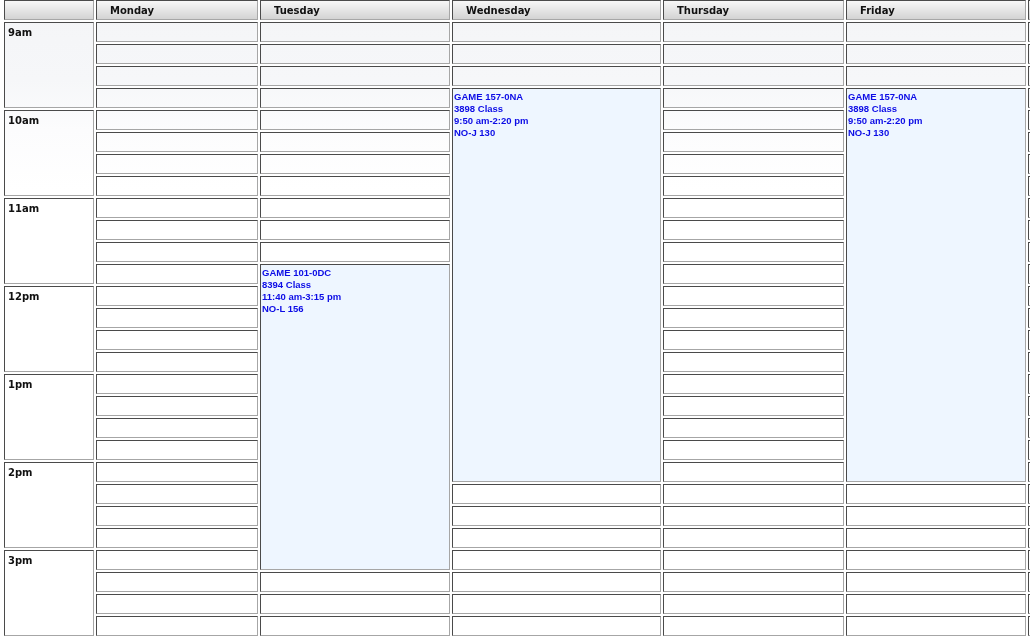  I want to click on day-header: Tuesday, so click(355, 10).